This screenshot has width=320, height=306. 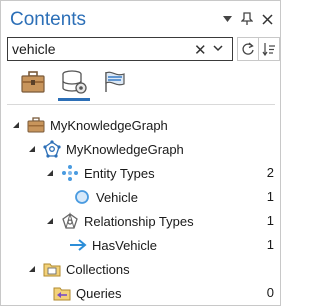 I want to click on sort-options-button, so click(x=269, y=49).